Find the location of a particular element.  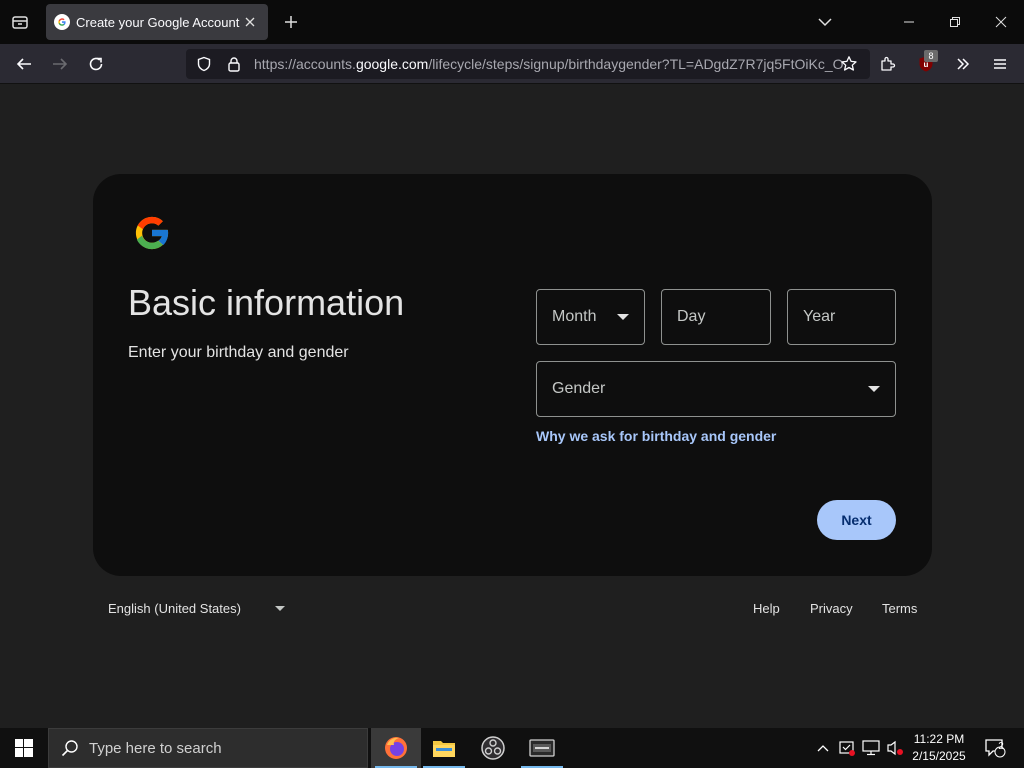

back-button is located at coordinates (24, 64).